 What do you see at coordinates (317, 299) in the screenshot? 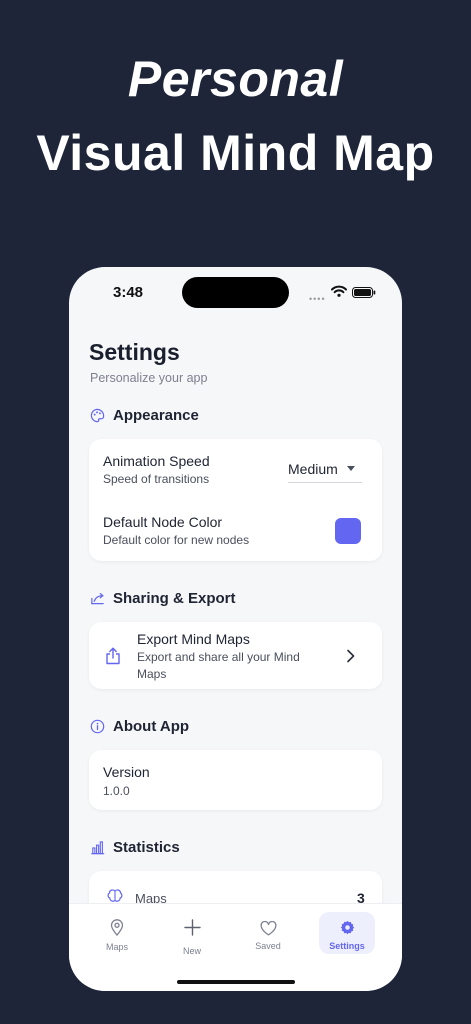
I see `signal-icon: ••••` at bounding box center [317, 299].